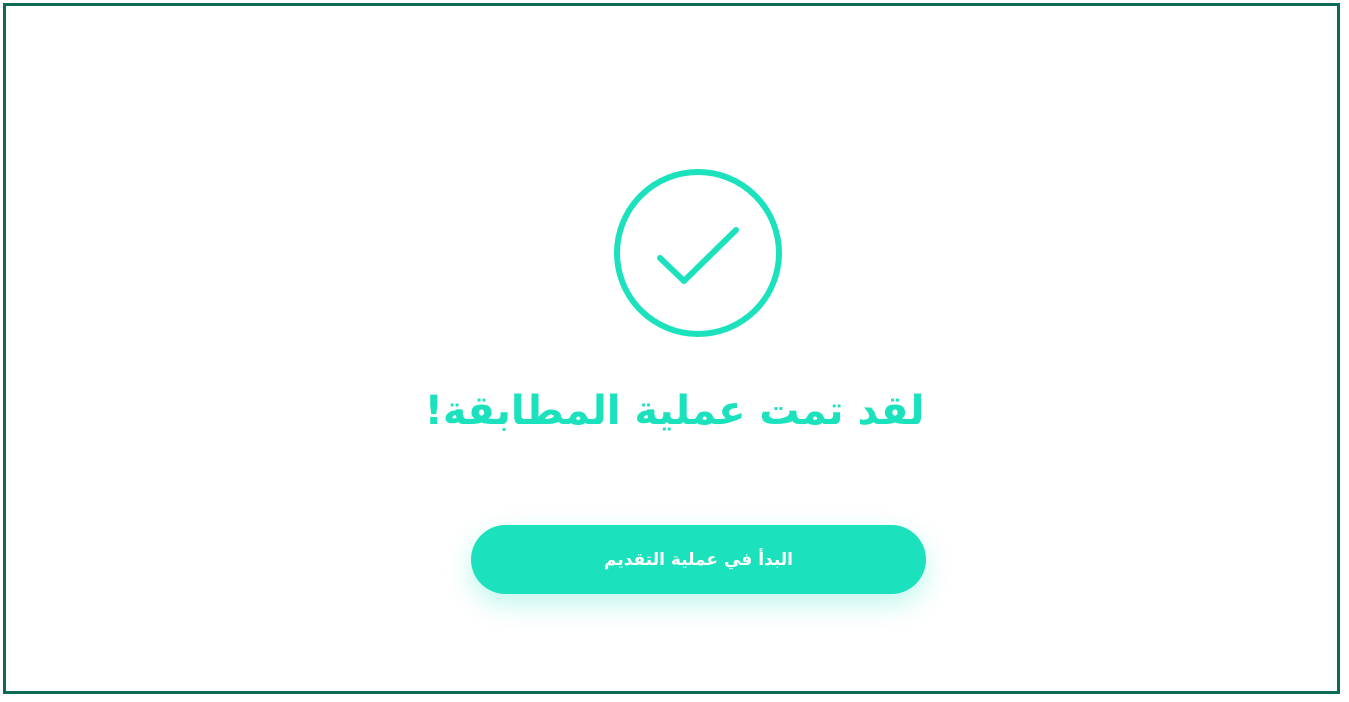 This screenshot has height=702, width=1349. I want to click on check-circle-icon, so click(698, 253).